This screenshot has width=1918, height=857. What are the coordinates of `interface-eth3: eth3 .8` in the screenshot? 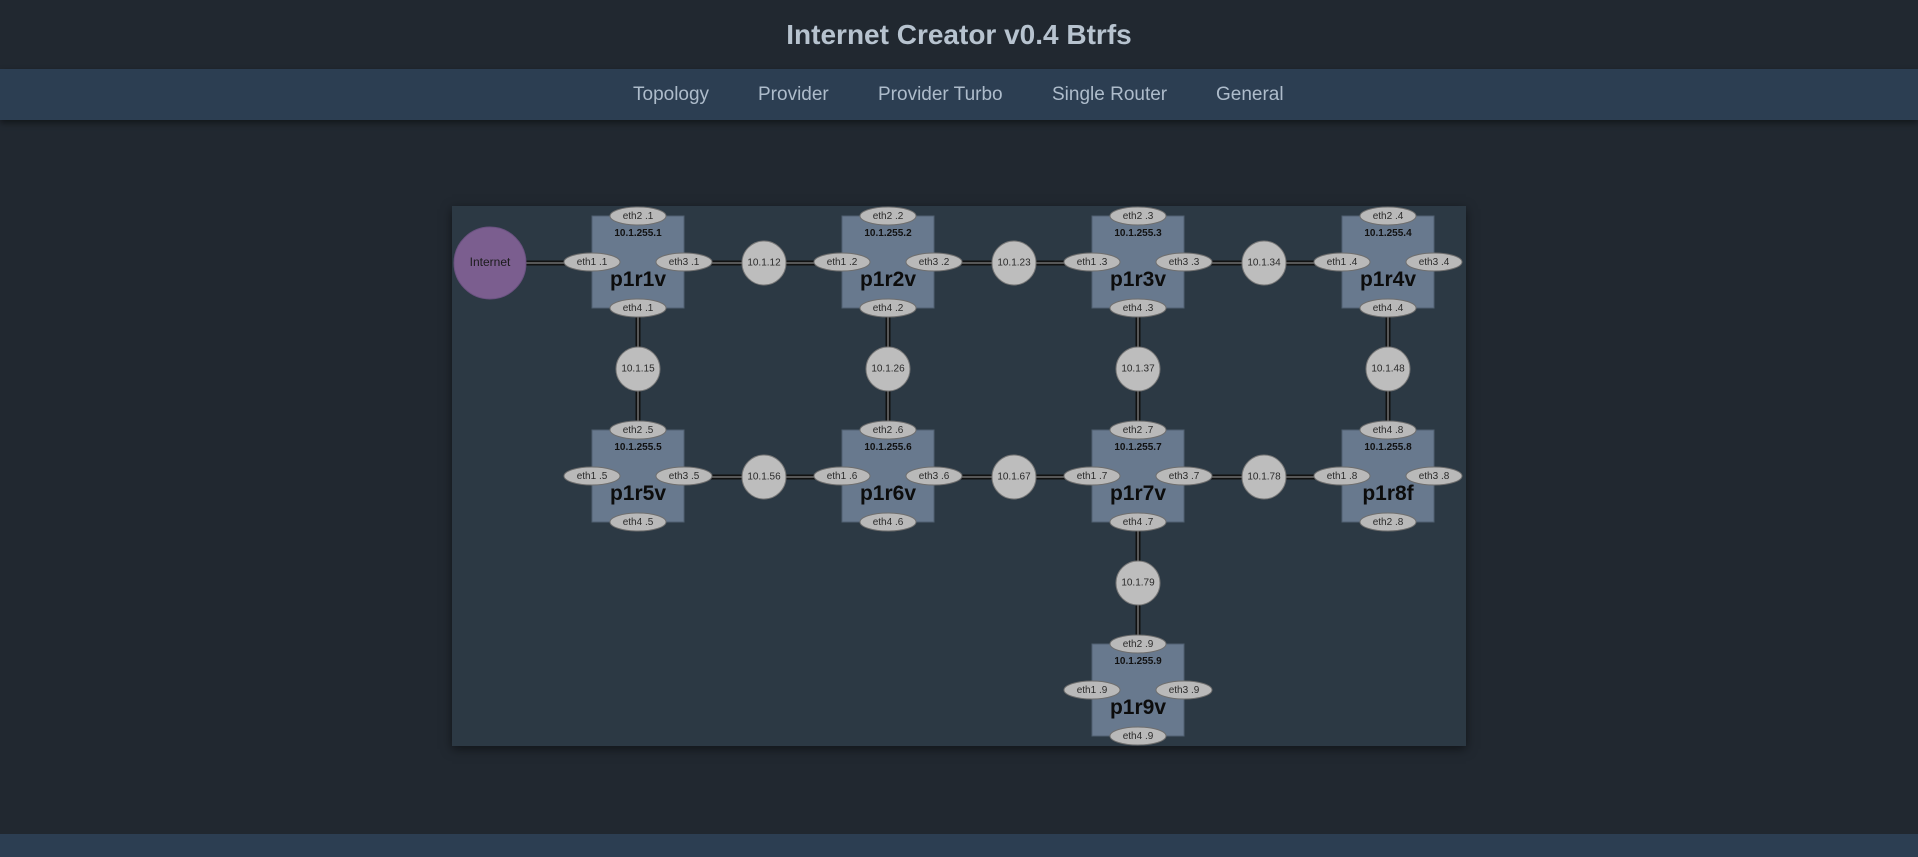 It's located at (1434, 476).